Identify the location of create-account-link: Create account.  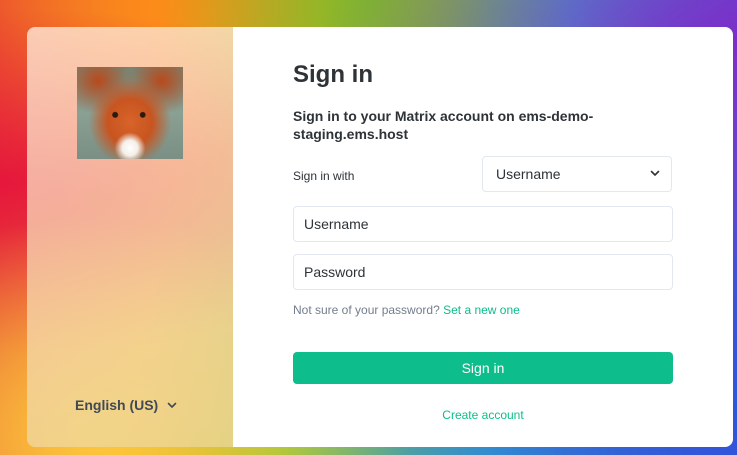
(483, 415).